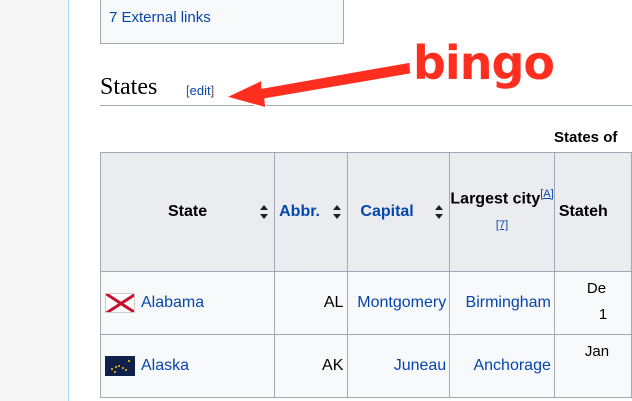  Describe the element at coordinates (495, 198) in the screenshot. I see `largest-city-label: Largest city` at that location.